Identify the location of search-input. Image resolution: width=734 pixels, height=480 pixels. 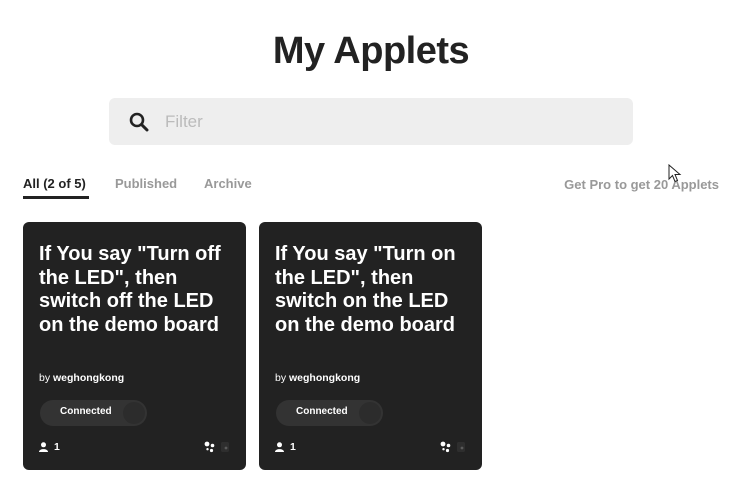
(385, 121).